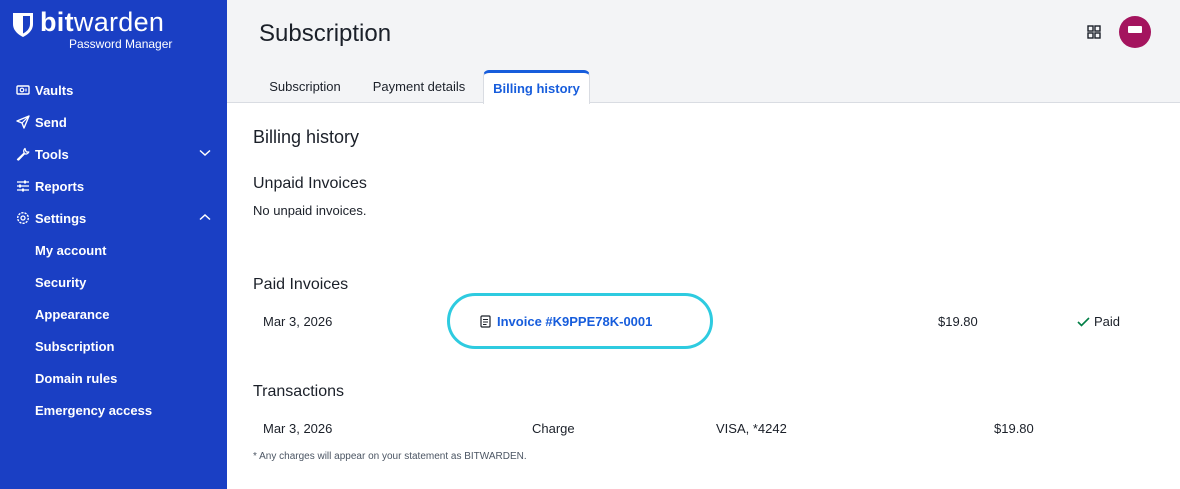  I want to click on wrench-icon, so click(23, 154).